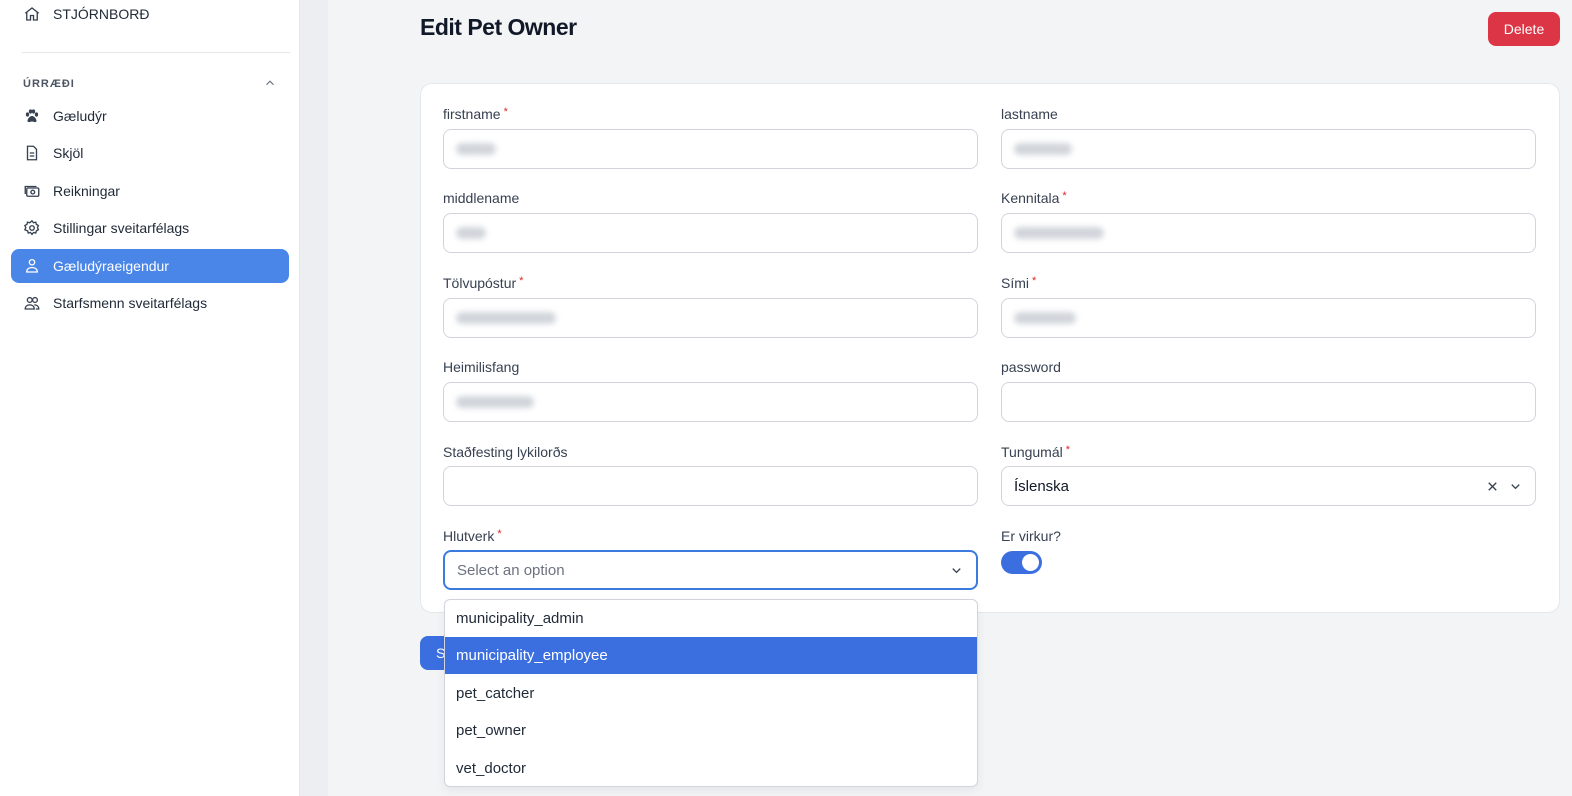  Describe the element at coordinates (1031, 367) in the screenshot. I see `password-label: password` at that location.